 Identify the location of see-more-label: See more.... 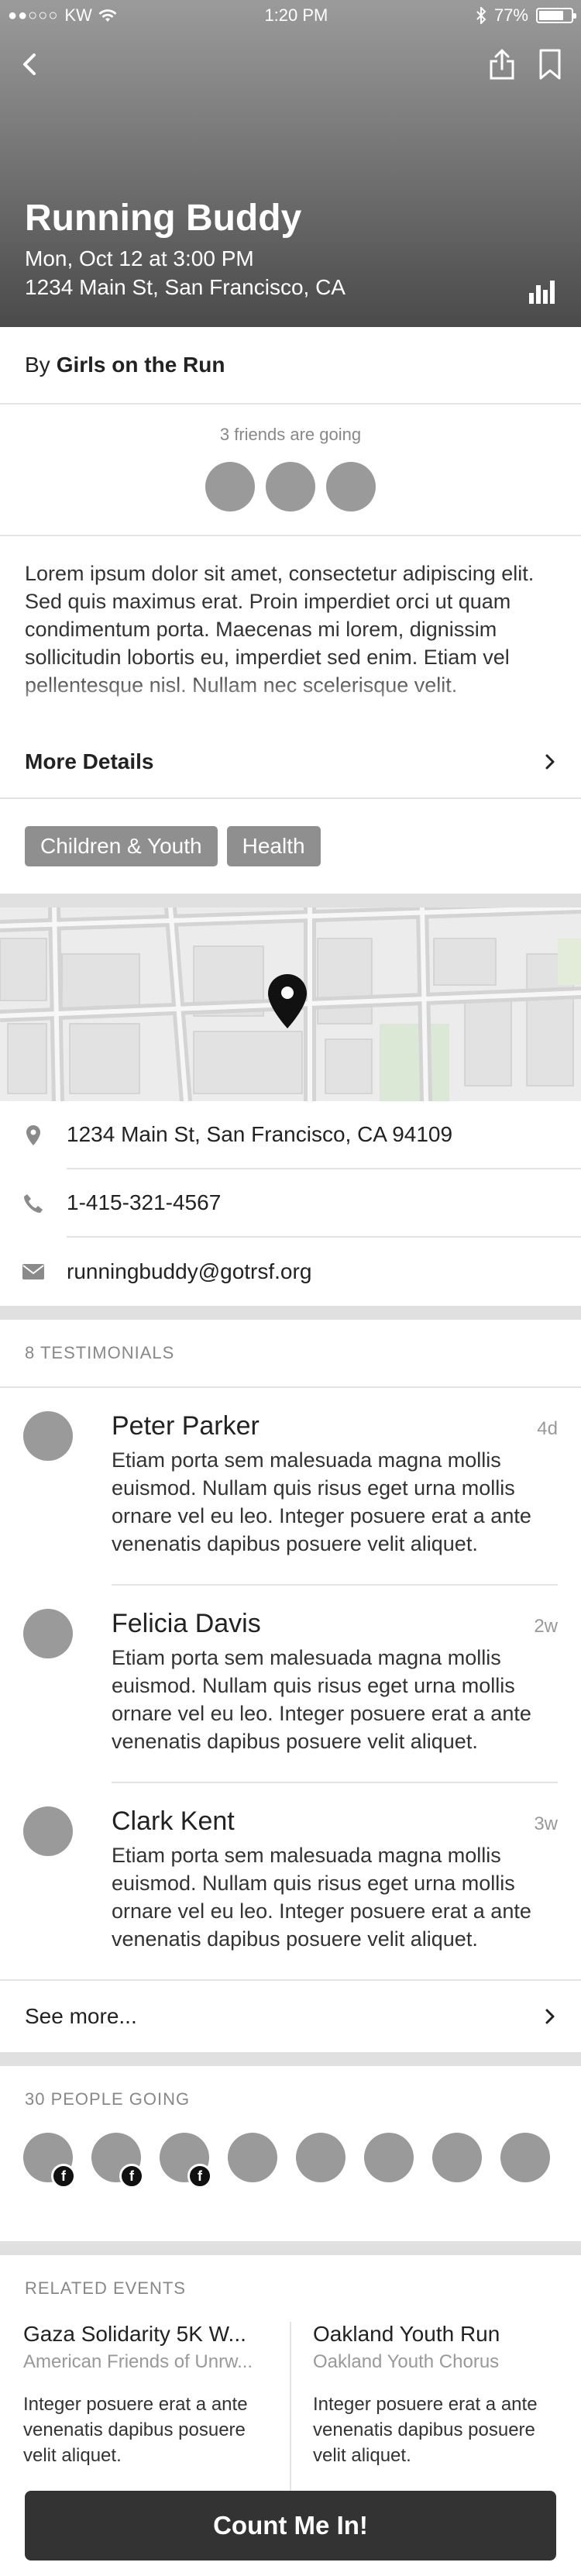
(81, 2016).